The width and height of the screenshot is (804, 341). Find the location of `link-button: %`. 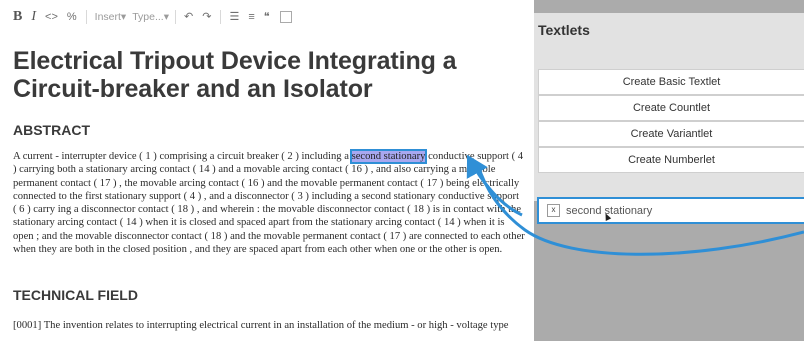

link-button: % is located at coordinates (72, 17).